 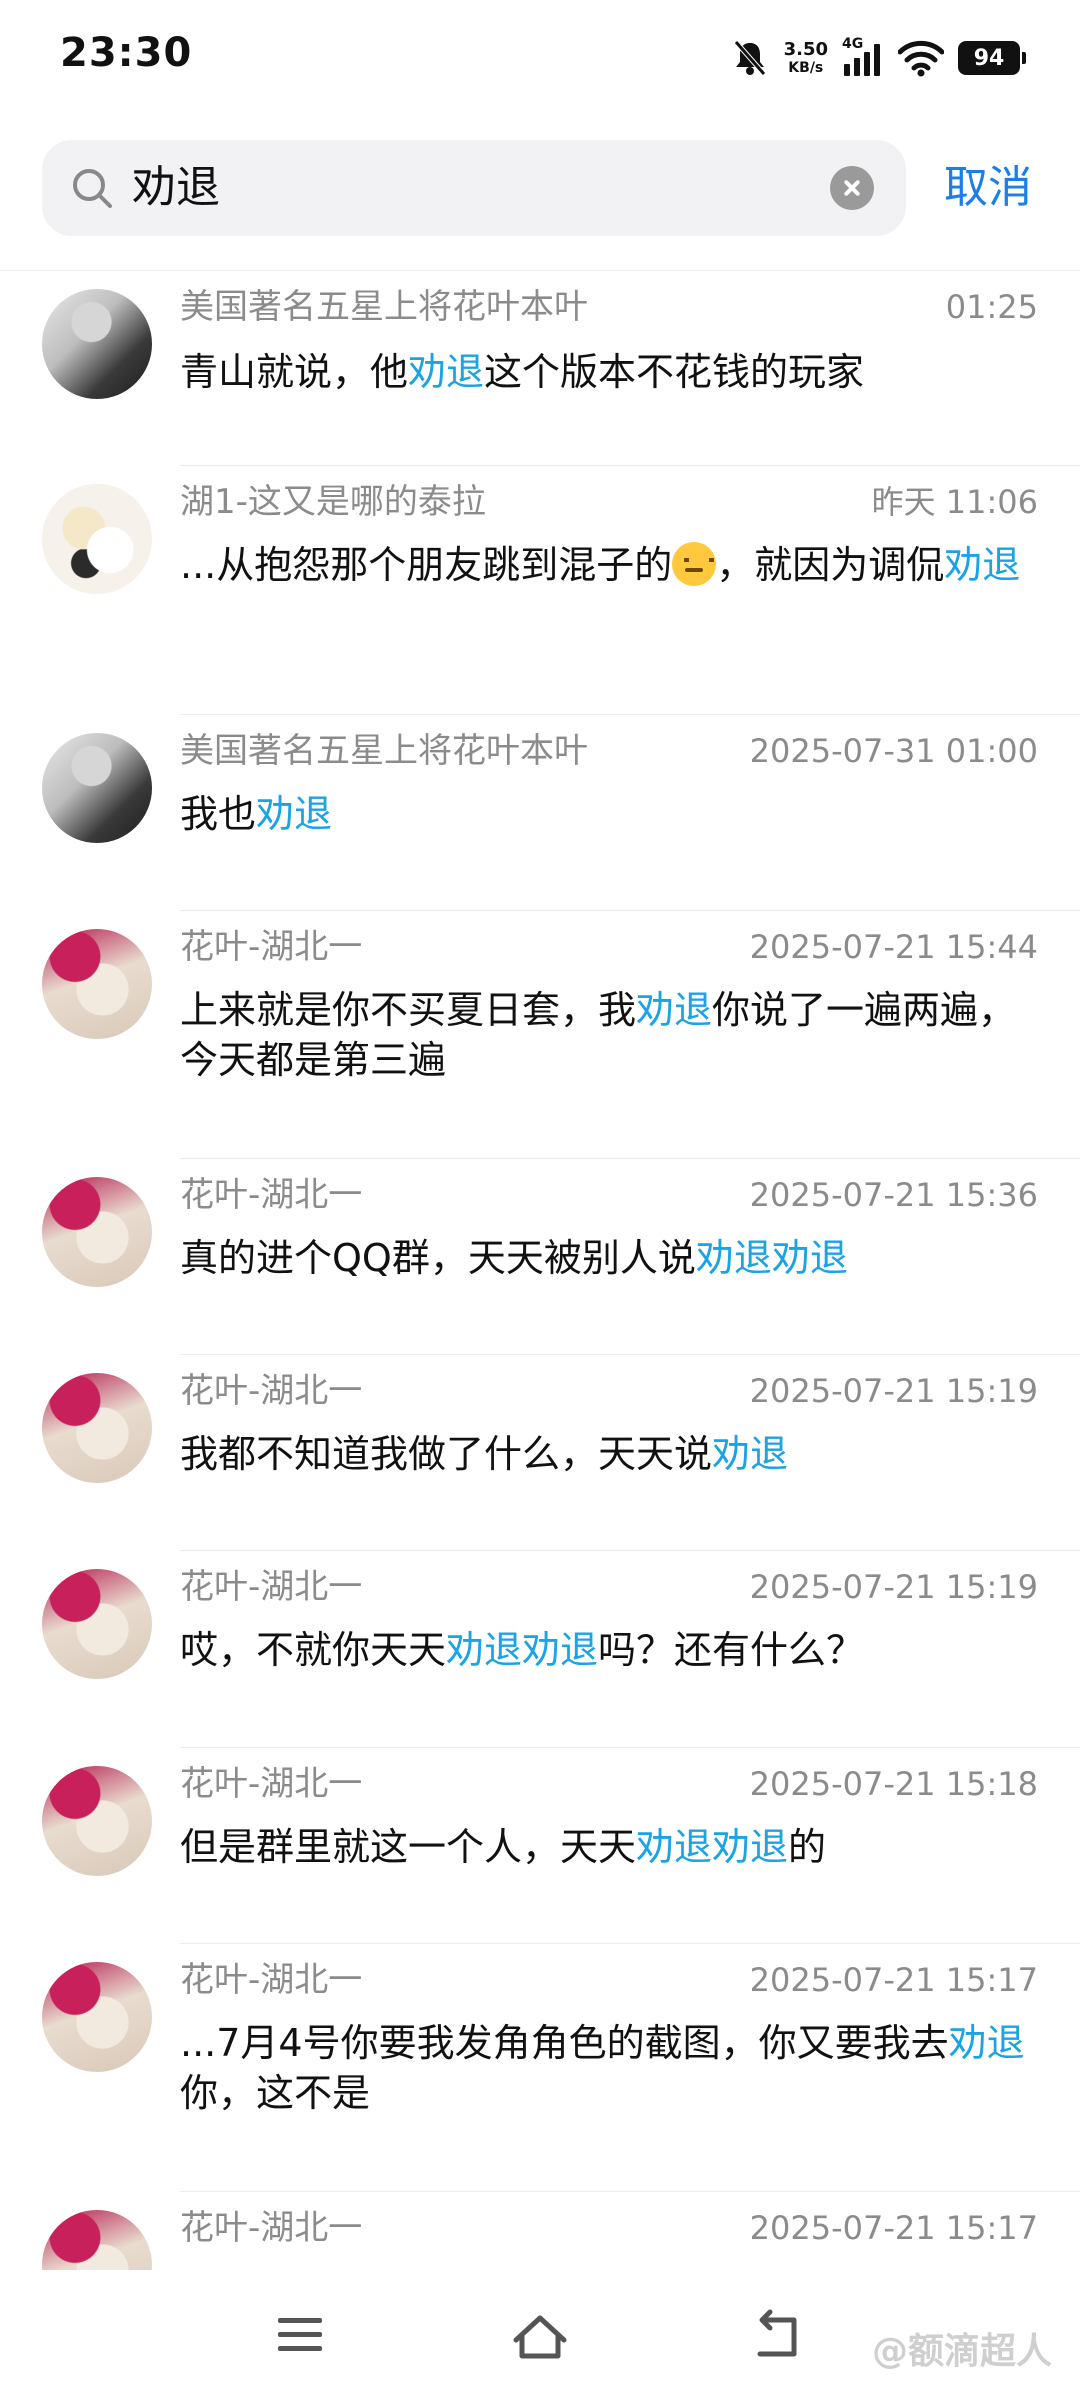 I want to click on message-text: 真的进个QQ群，天天被别人说劝退劝退, so click(x=514, y=1258).